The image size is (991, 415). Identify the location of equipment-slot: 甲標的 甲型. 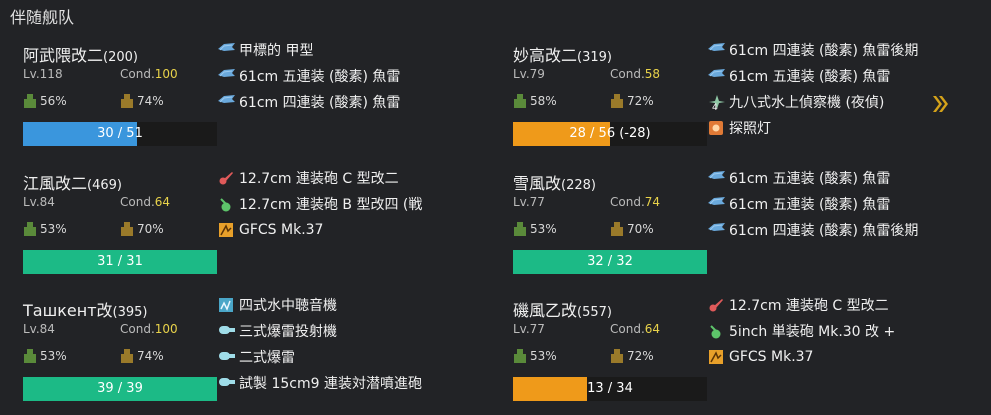
(265, 50).